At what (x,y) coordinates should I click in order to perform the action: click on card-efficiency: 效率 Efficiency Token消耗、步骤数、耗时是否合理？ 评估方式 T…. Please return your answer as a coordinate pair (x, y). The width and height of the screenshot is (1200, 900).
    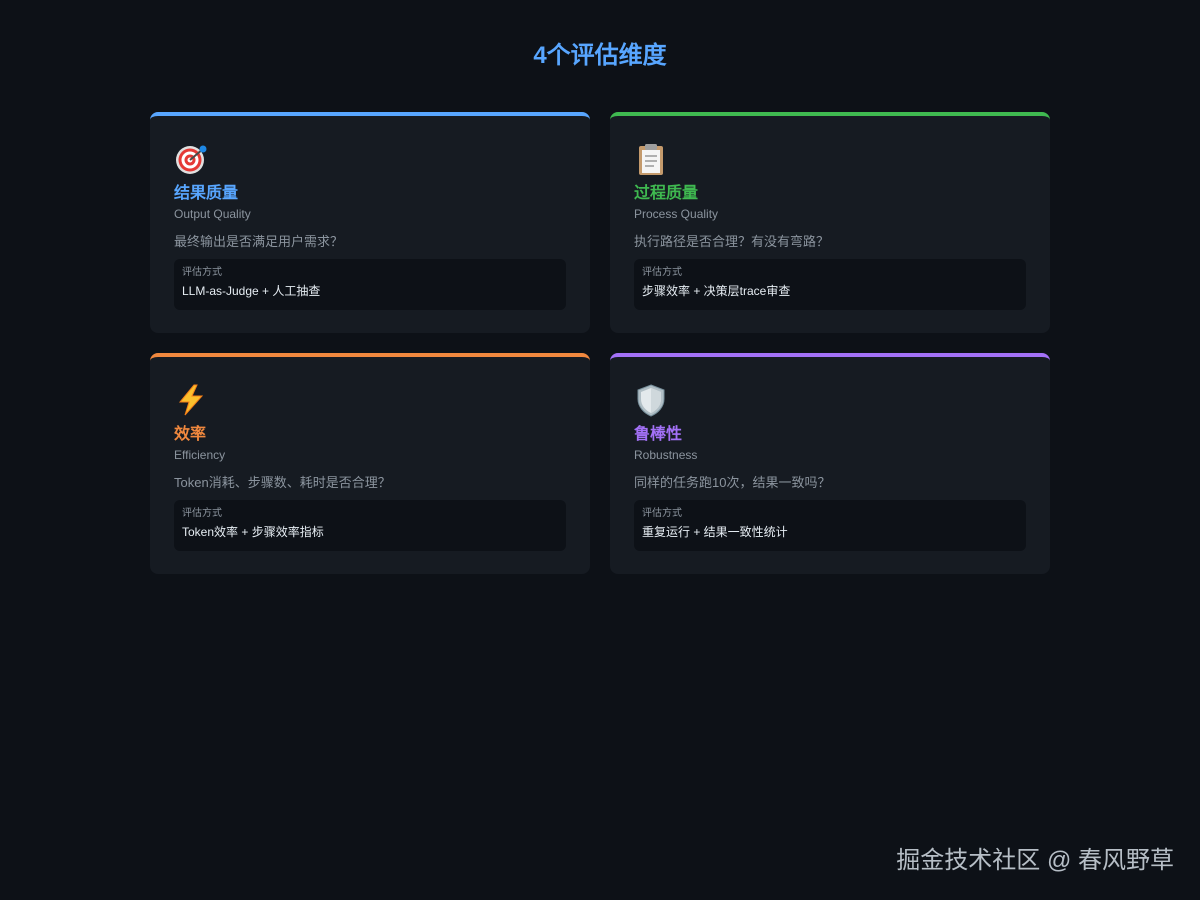
    Looking at the image, I should click on (370, 463).